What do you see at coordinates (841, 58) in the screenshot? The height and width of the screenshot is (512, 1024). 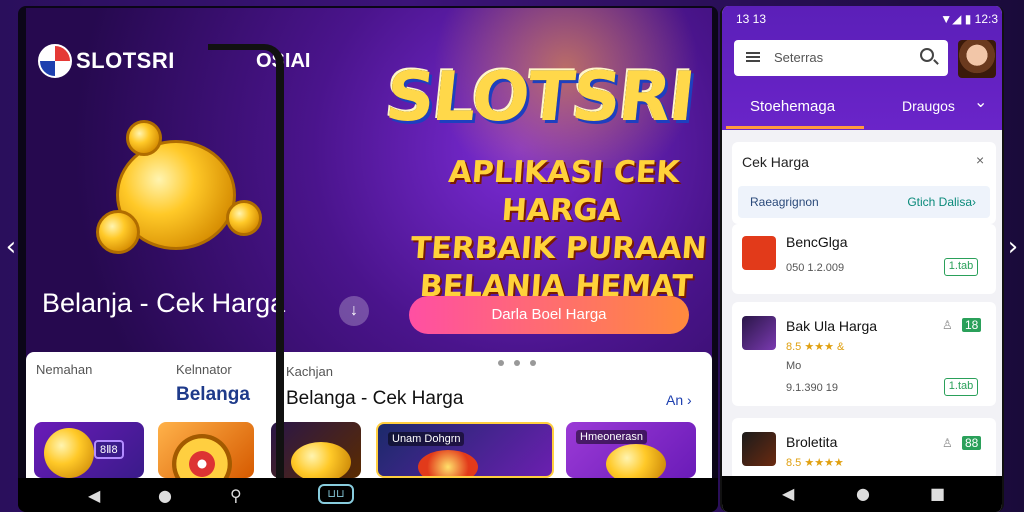 I see `search-bar: Seterras` at bounding box center [841, 58].